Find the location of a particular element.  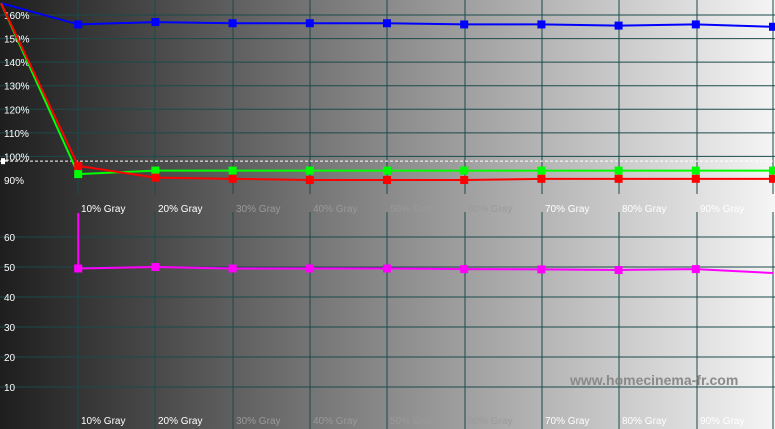

reference-marker is located at coordinates (3, 161).